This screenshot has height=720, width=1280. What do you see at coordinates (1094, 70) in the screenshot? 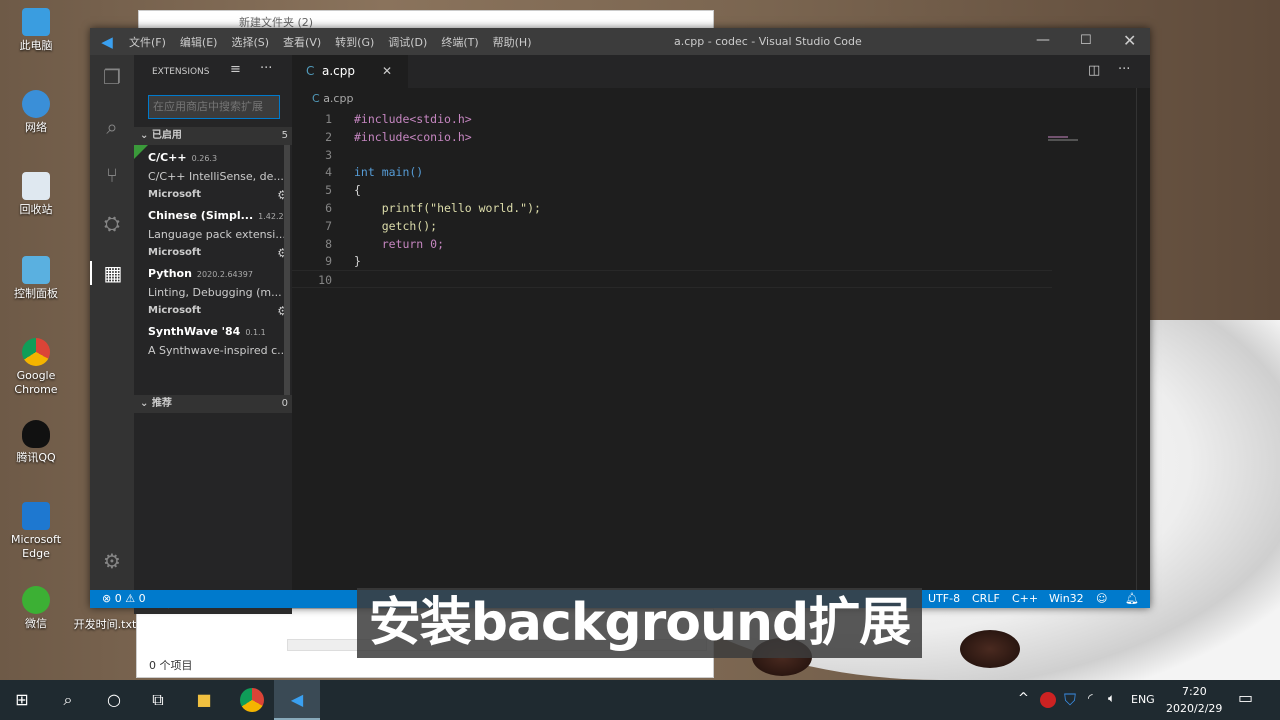
I see `split-editor-icon: ◫` at bounding box center [1094, 70].